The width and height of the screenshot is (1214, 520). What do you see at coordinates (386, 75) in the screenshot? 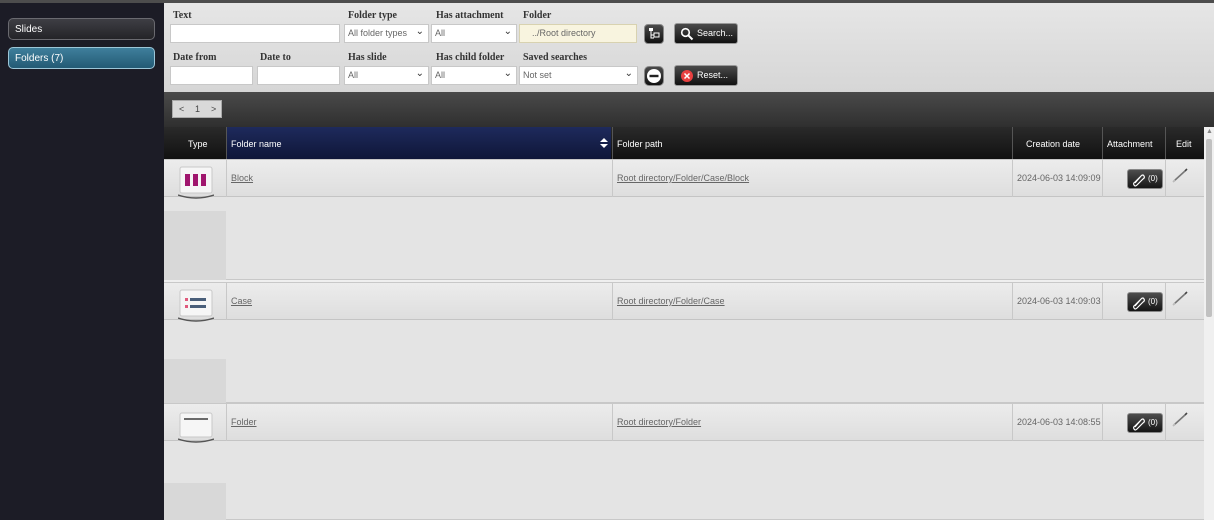
I see `has-slide-select: All ⌄` at bounding box center [386, 75].